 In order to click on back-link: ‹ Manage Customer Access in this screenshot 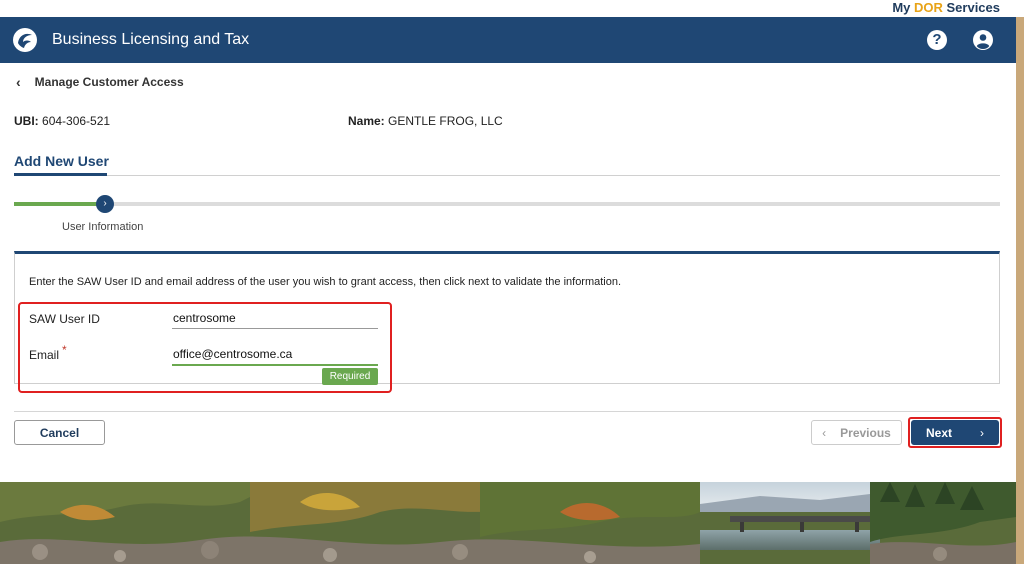, I will do `click(100, 82)`.